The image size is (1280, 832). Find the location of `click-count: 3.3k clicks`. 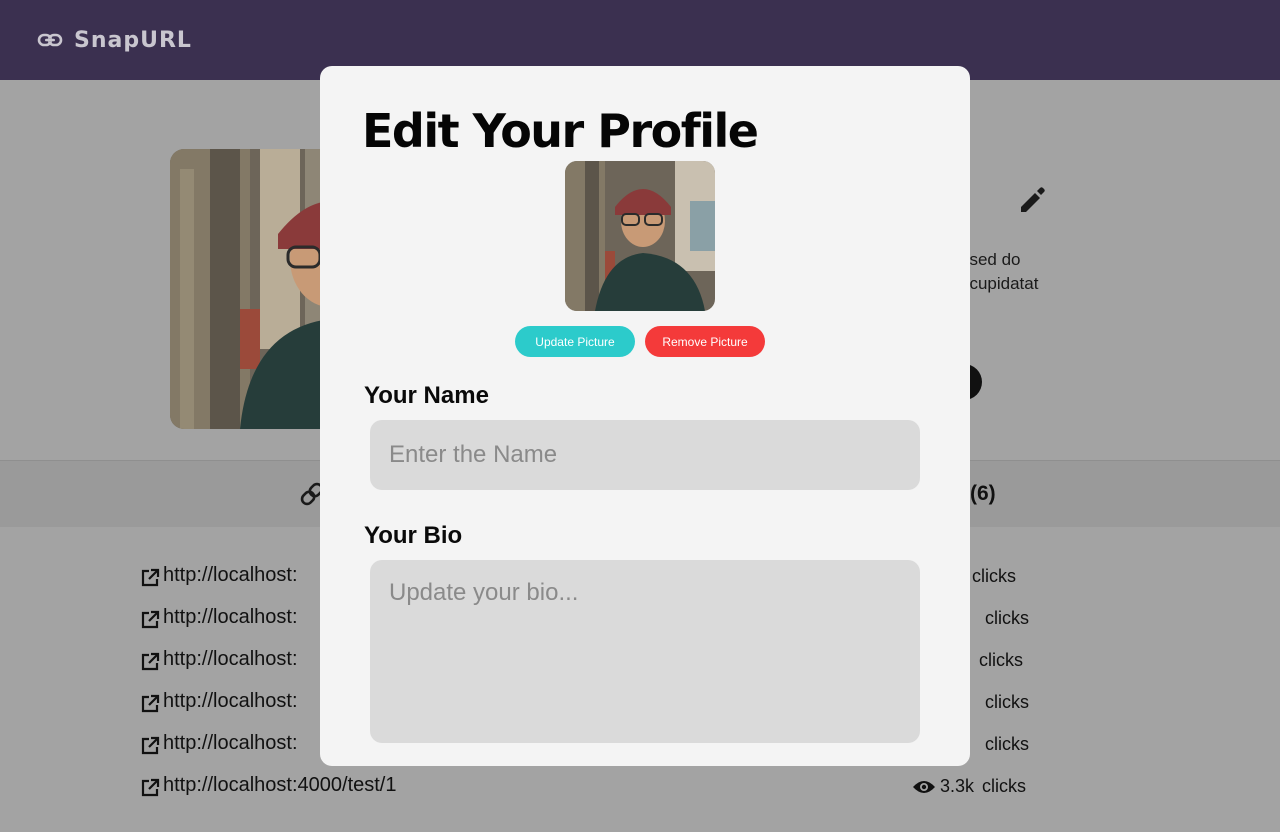

click-count: 3.3k clicks is located at coordinates (969, 786).